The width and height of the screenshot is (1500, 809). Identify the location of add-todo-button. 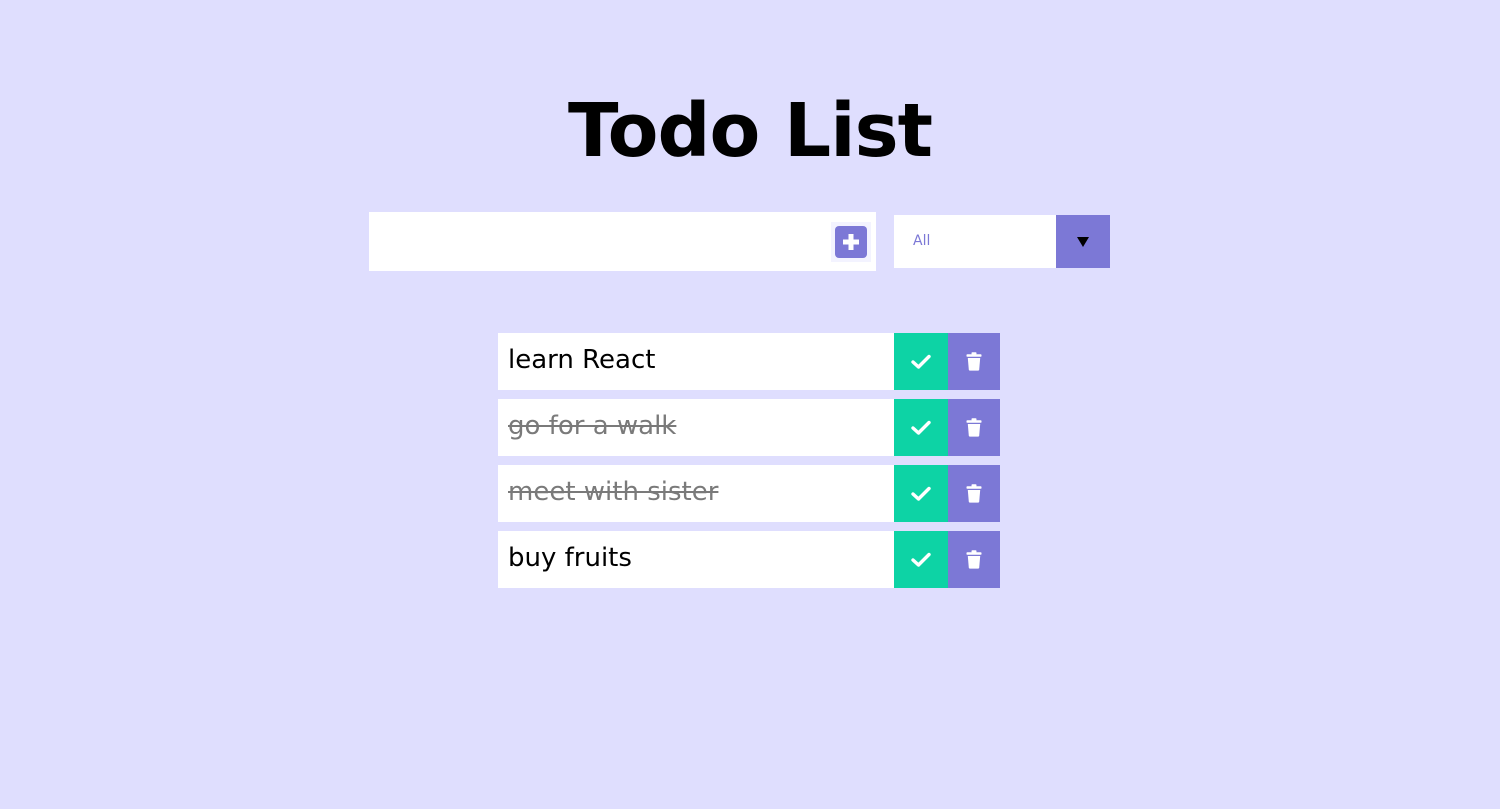
(851, 242).